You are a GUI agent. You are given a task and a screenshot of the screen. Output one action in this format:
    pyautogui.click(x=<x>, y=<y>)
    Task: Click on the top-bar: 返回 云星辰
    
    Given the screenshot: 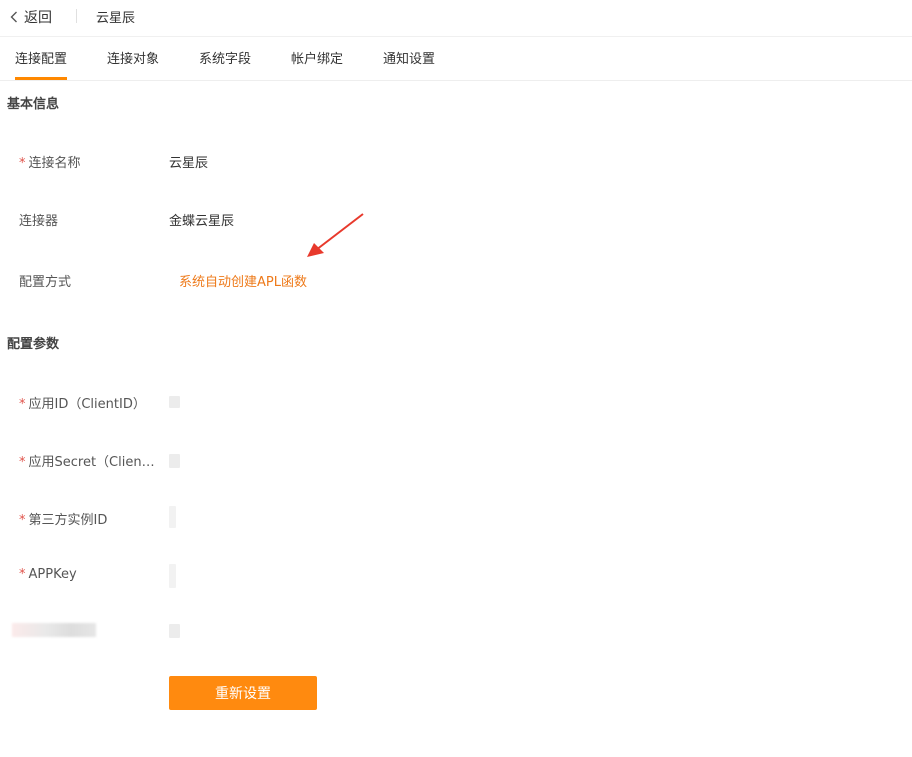 What is the action you would take?
    pyautogui.click(x=456, y=18)
    